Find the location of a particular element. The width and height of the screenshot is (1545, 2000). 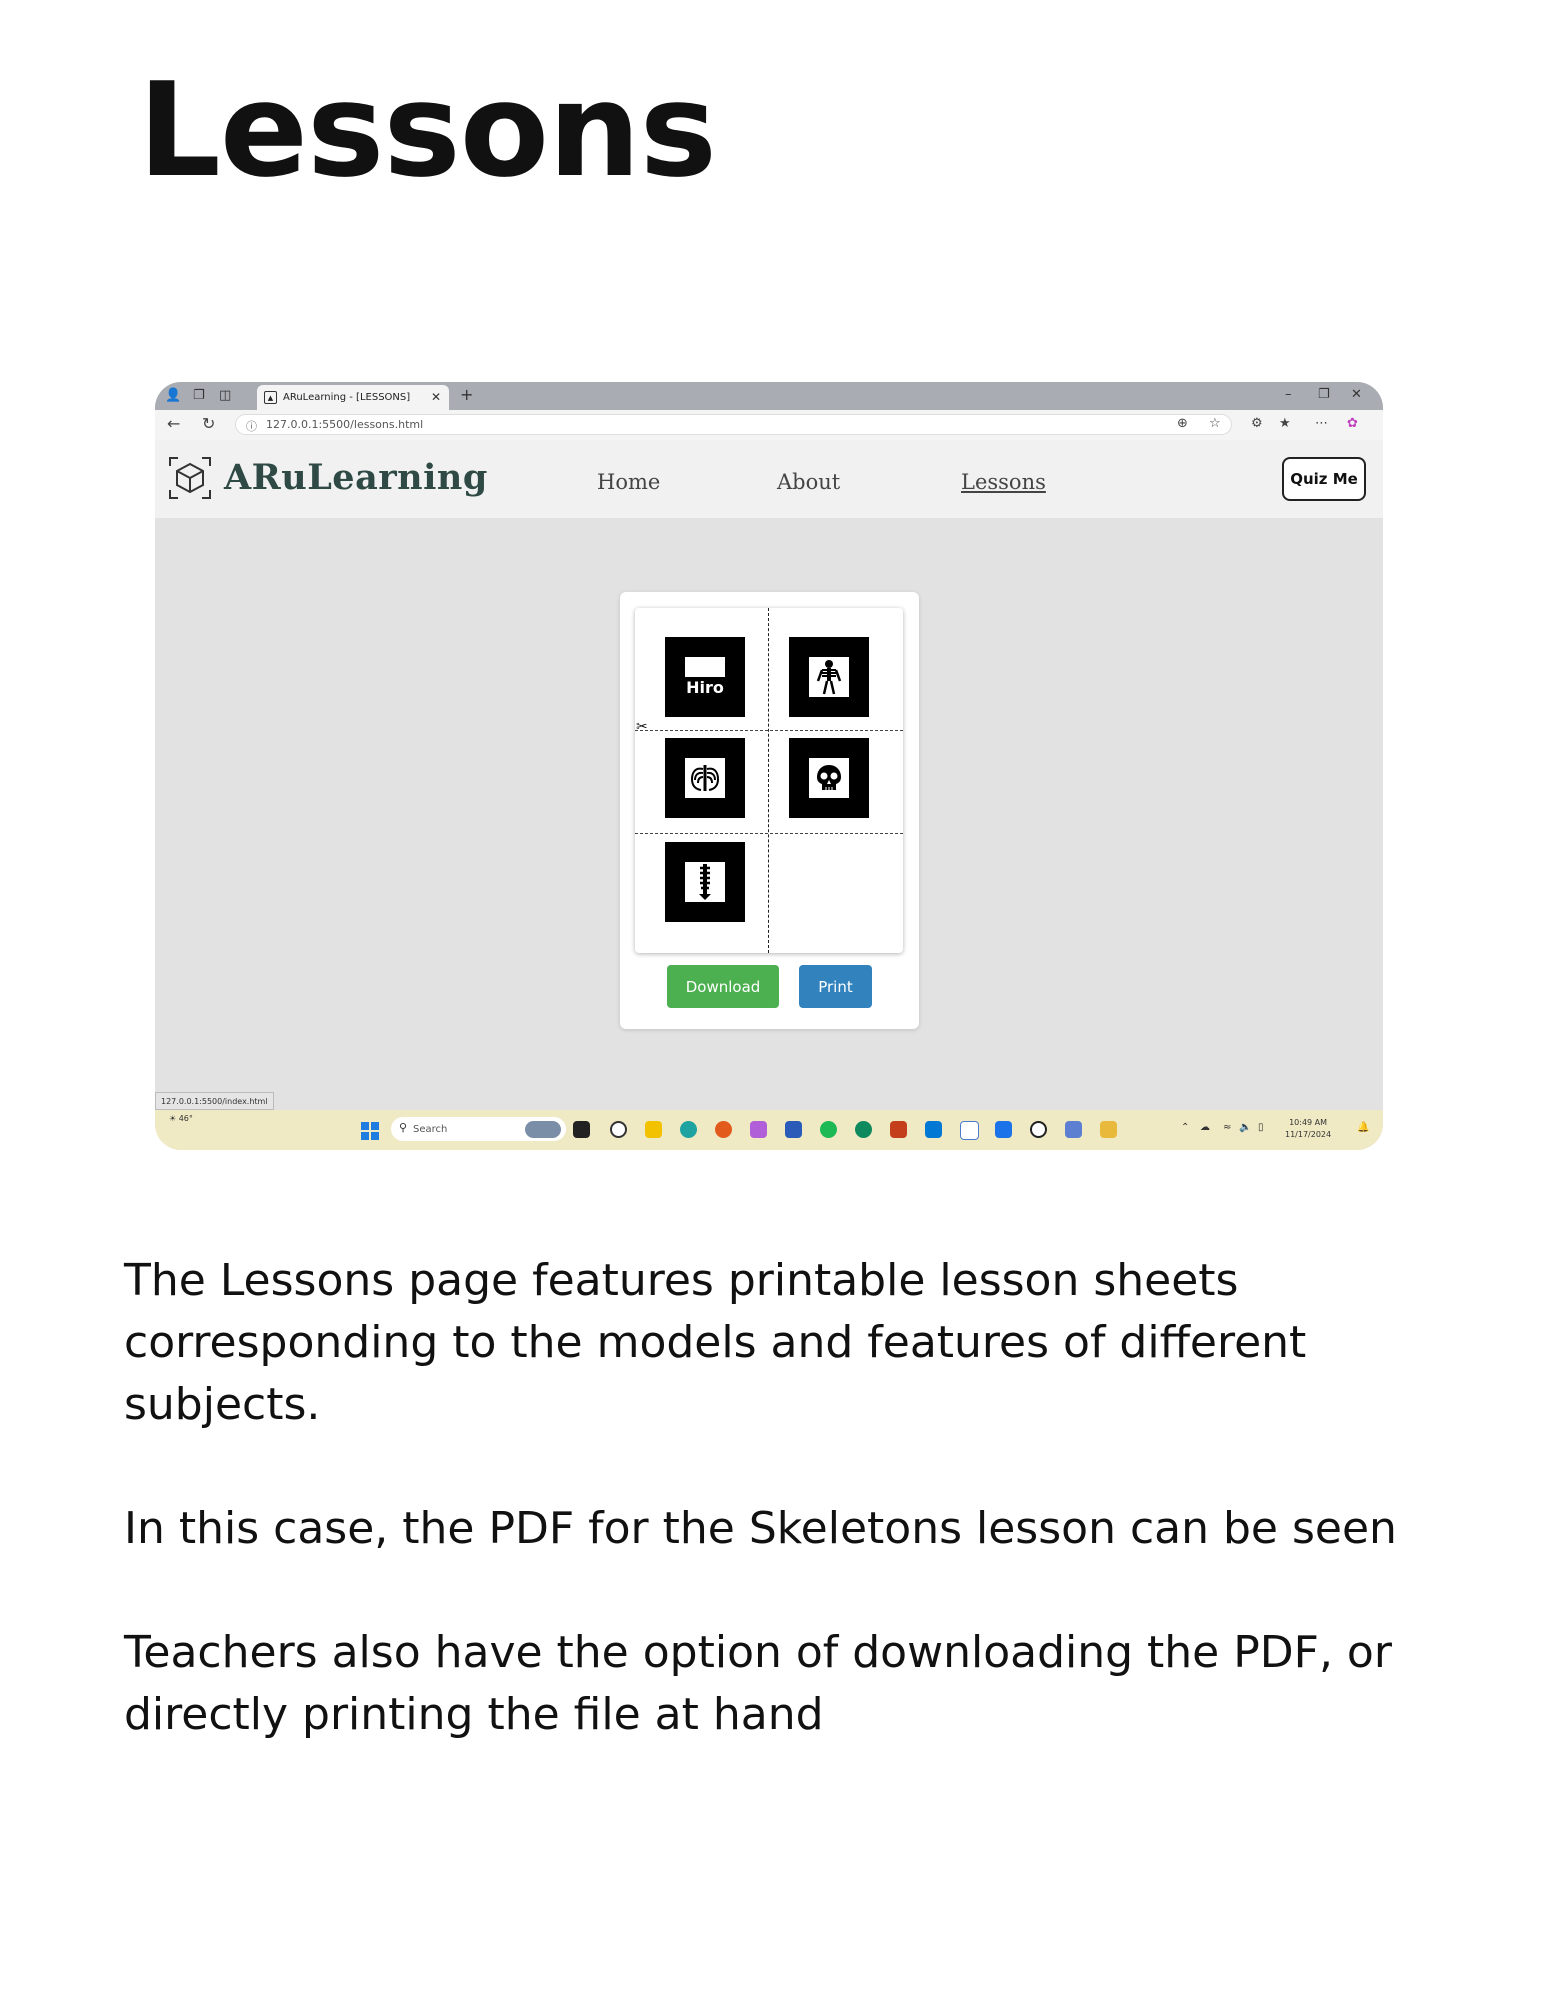

spine-icon is located at coordinates (705, 882).